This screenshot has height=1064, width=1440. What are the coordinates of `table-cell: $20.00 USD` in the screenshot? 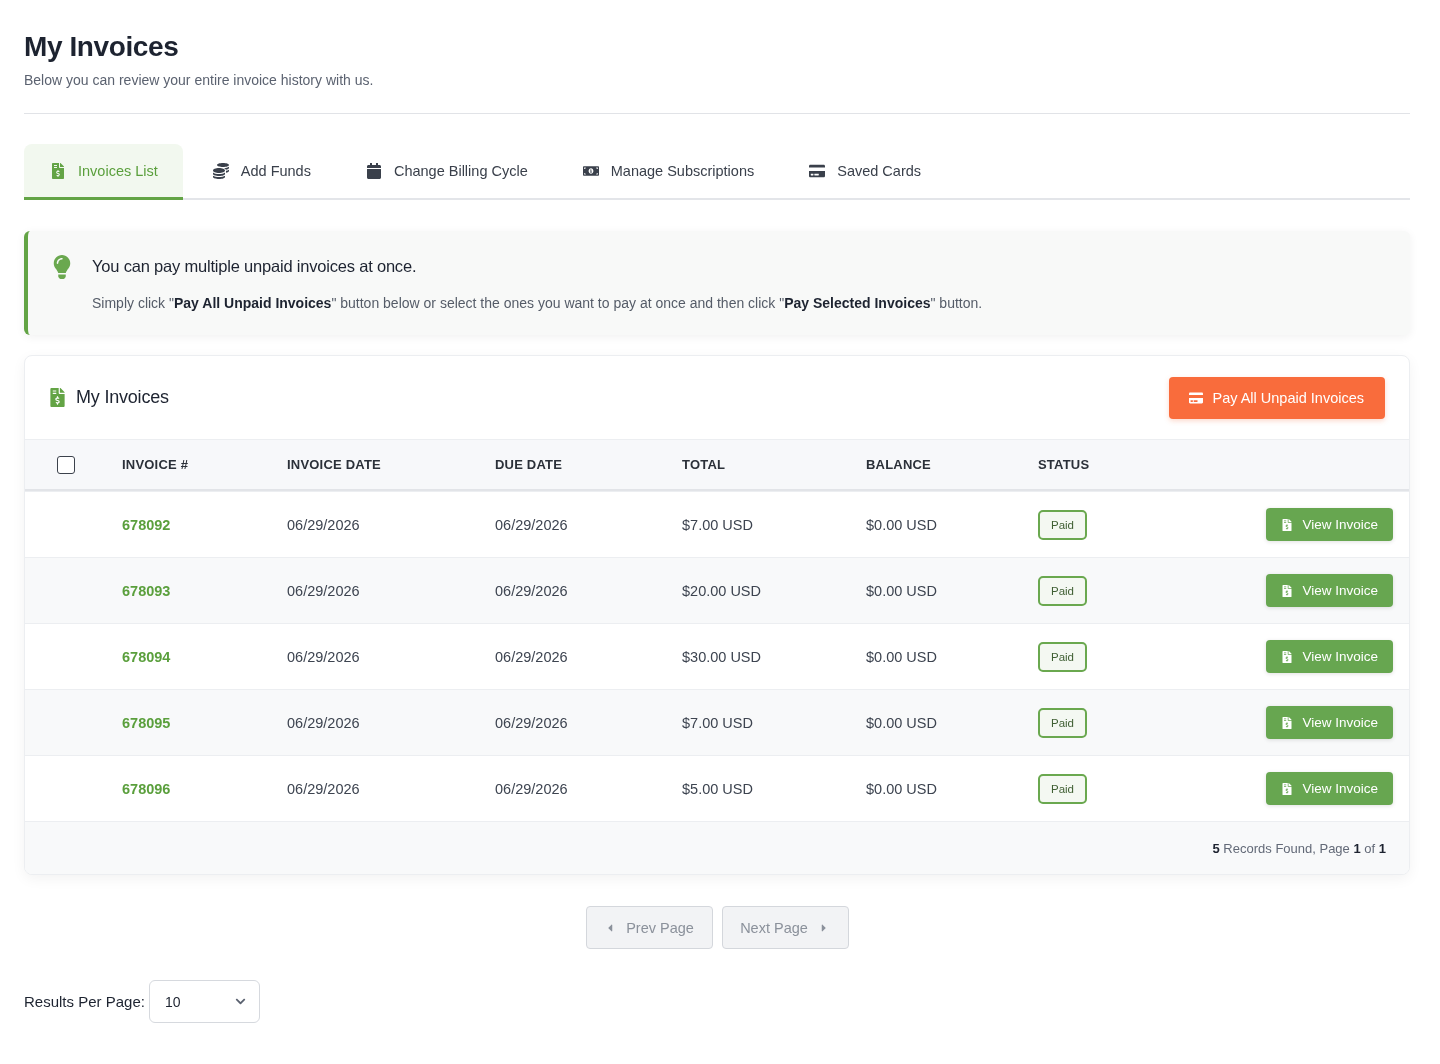 It's located at (721, 590).